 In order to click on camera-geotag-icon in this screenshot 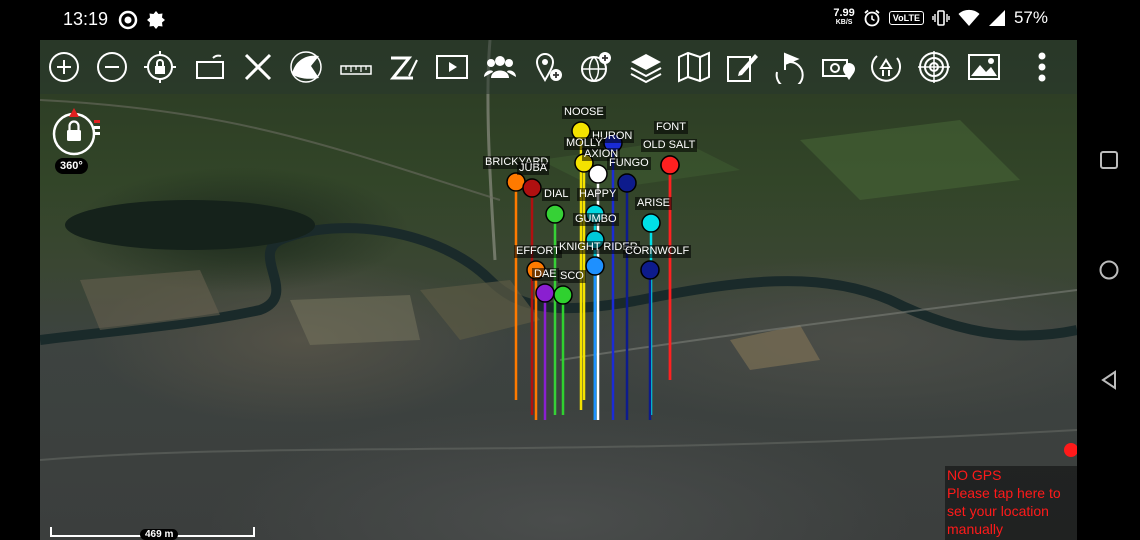, I will do `click(838, 69)`.